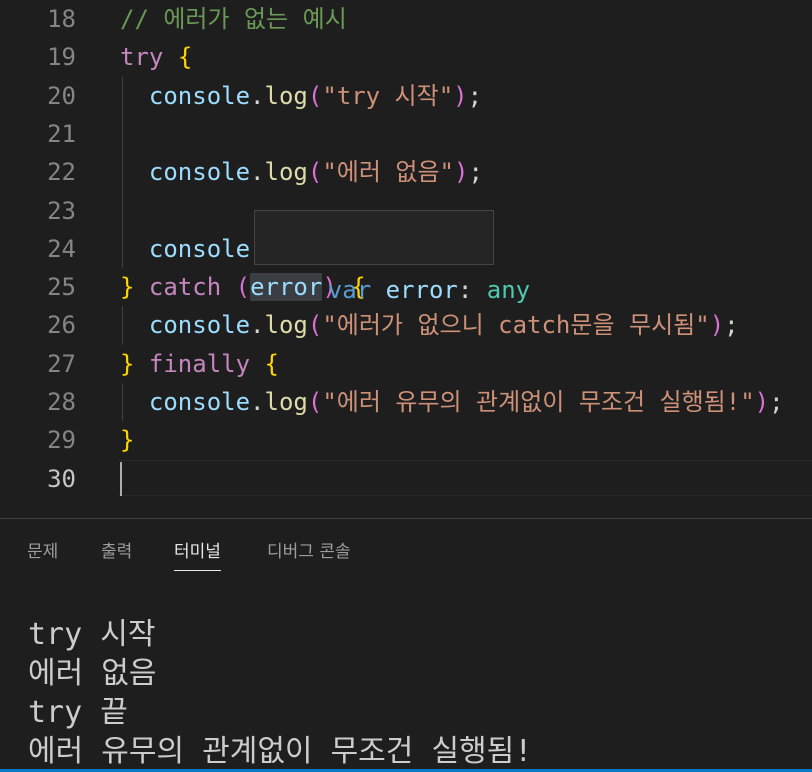  What do you see at coordinates (42, 553) in the screenshot?
I see `tab-problems: 문제` at bounding box center [42, 553].